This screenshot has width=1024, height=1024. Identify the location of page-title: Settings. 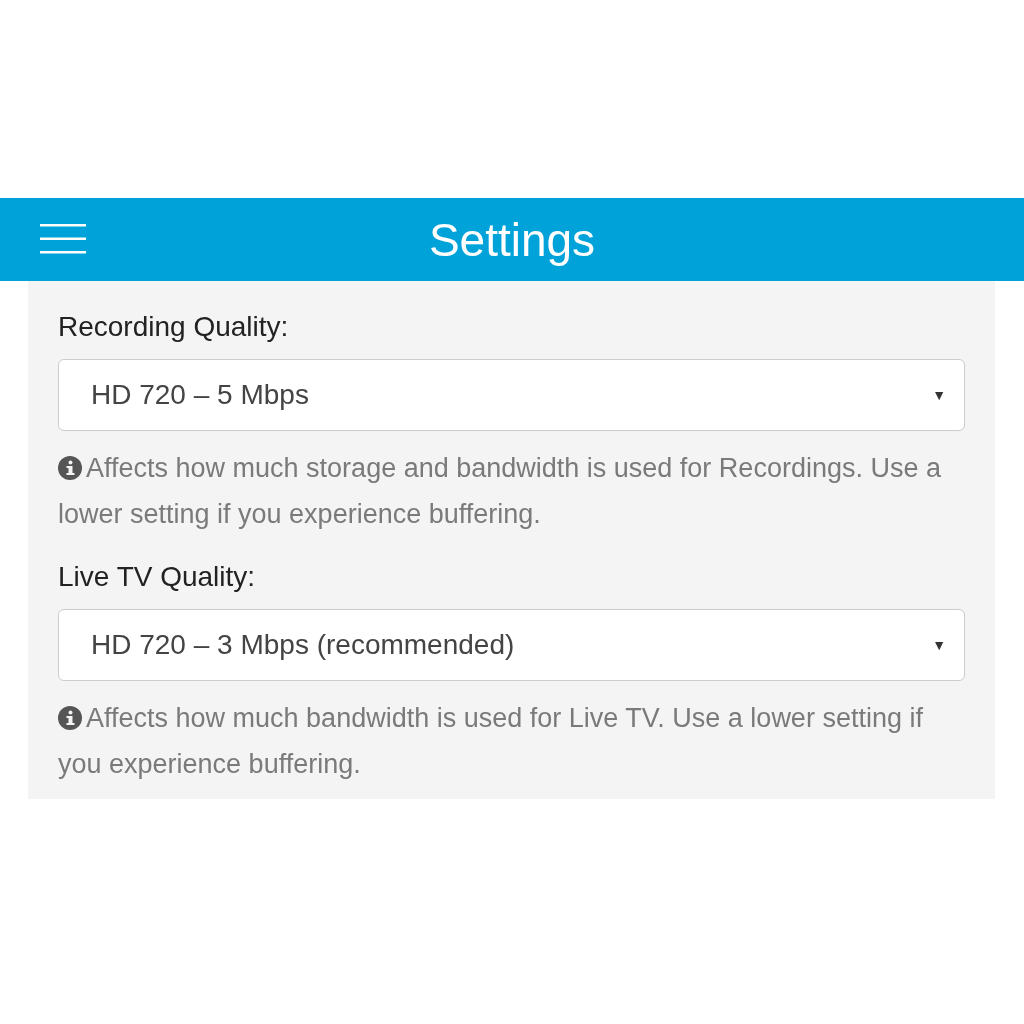
(512, 239).